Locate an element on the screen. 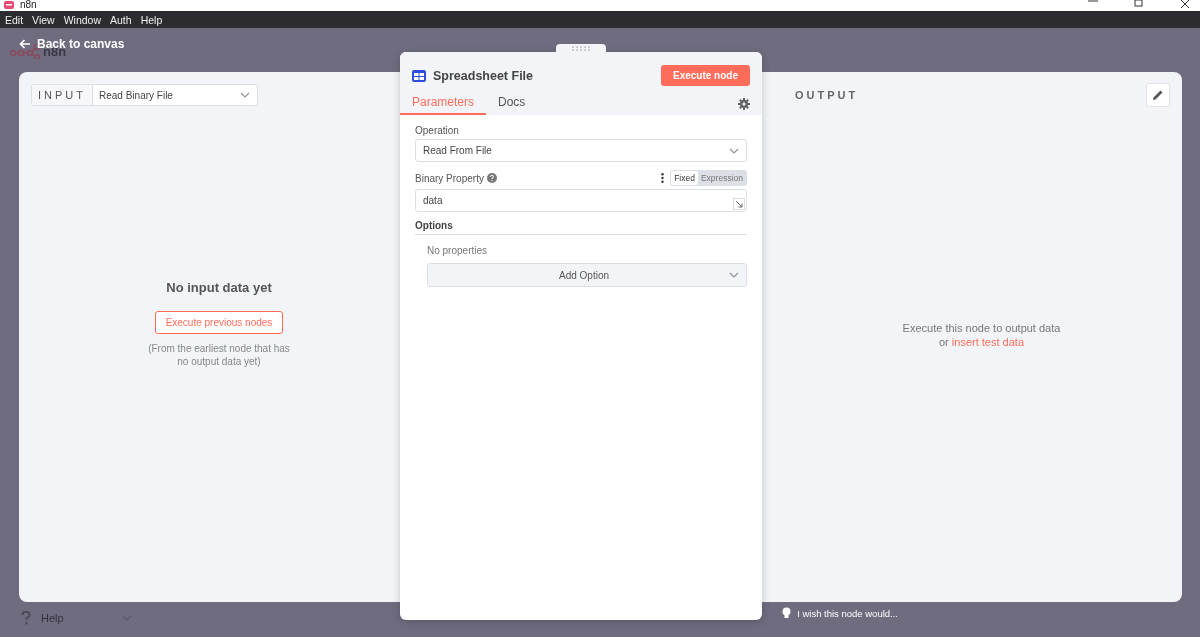 The width and height of the screenshot is (1200, 637). more-options-icon is located at coordinates (663, 178).